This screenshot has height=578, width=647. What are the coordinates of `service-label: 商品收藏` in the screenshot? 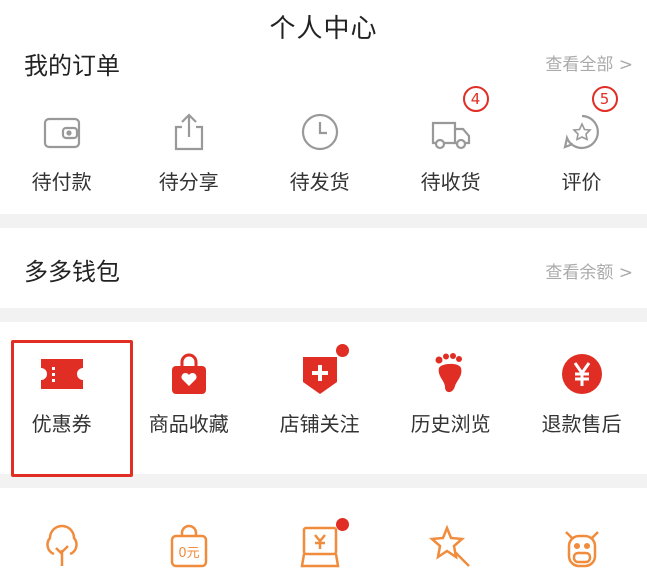 It's located at (188, 424).